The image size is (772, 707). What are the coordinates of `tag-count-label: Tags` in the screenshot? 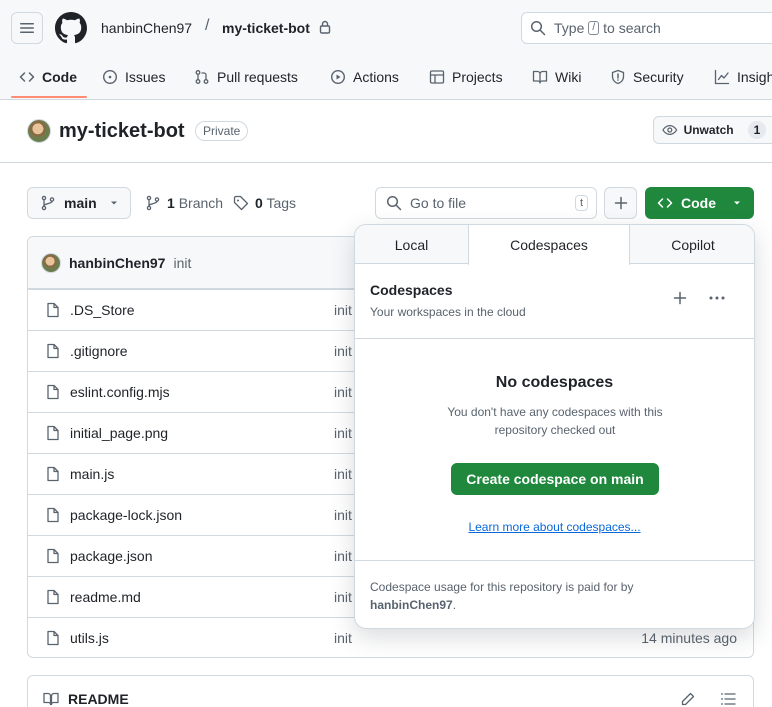 It's located at (281, 203).